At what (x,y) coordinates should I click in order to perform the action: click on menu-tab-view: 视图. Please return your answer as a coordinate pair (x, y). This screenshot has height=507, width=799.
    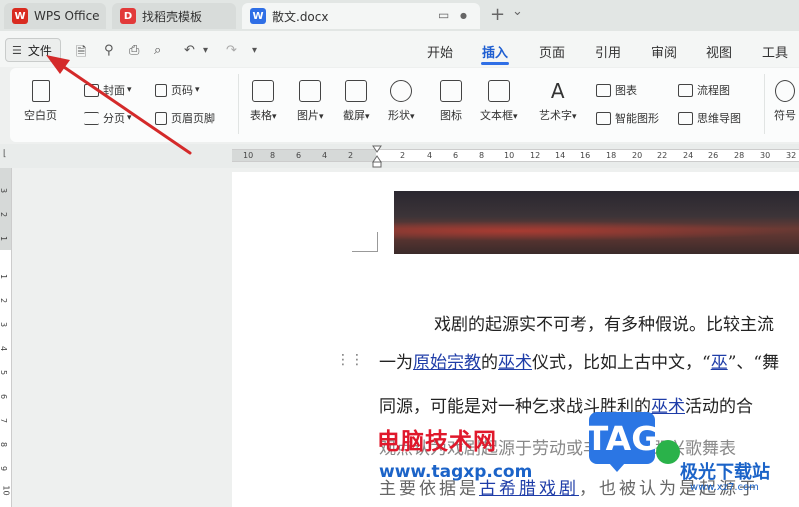
    Looking at the image, I should click on (719, 51).